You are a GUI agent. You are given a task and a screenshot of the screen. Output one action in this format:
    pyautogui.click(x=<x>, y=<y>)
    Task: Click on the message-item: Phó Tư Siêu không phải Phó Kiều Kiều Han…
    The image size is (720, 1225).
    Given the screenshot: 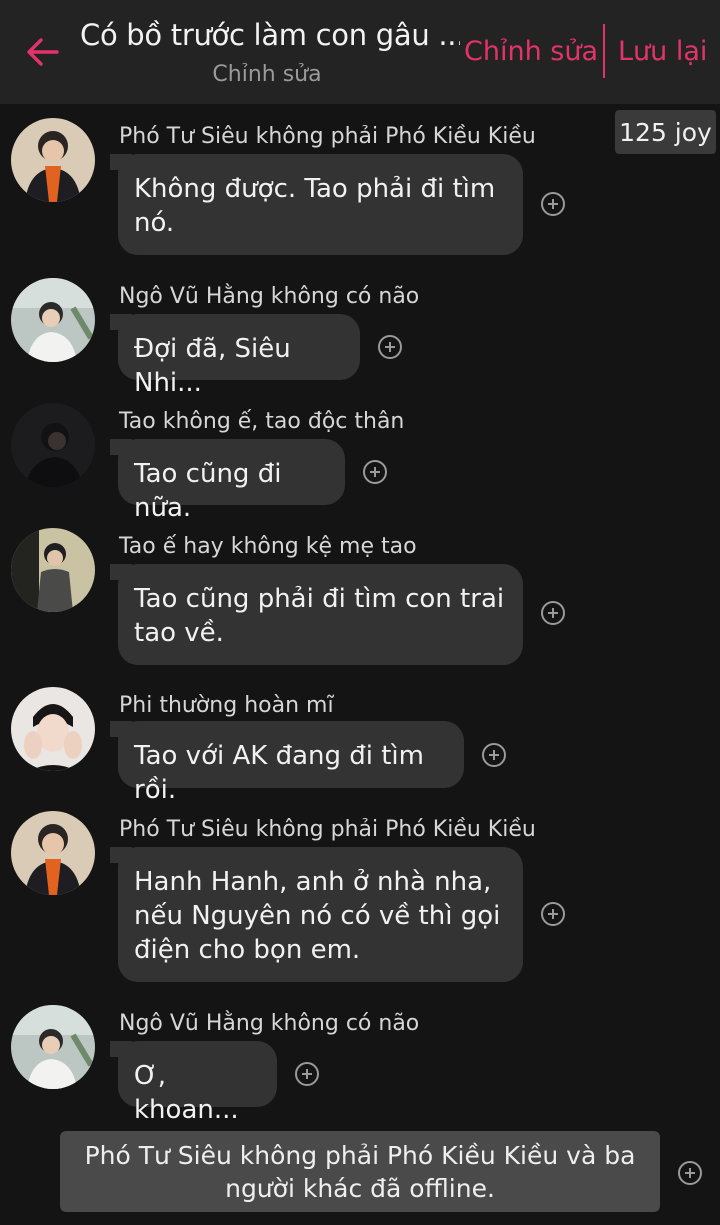 What is the action you would take?
    pyautogui.click(x=360, y=898)
    